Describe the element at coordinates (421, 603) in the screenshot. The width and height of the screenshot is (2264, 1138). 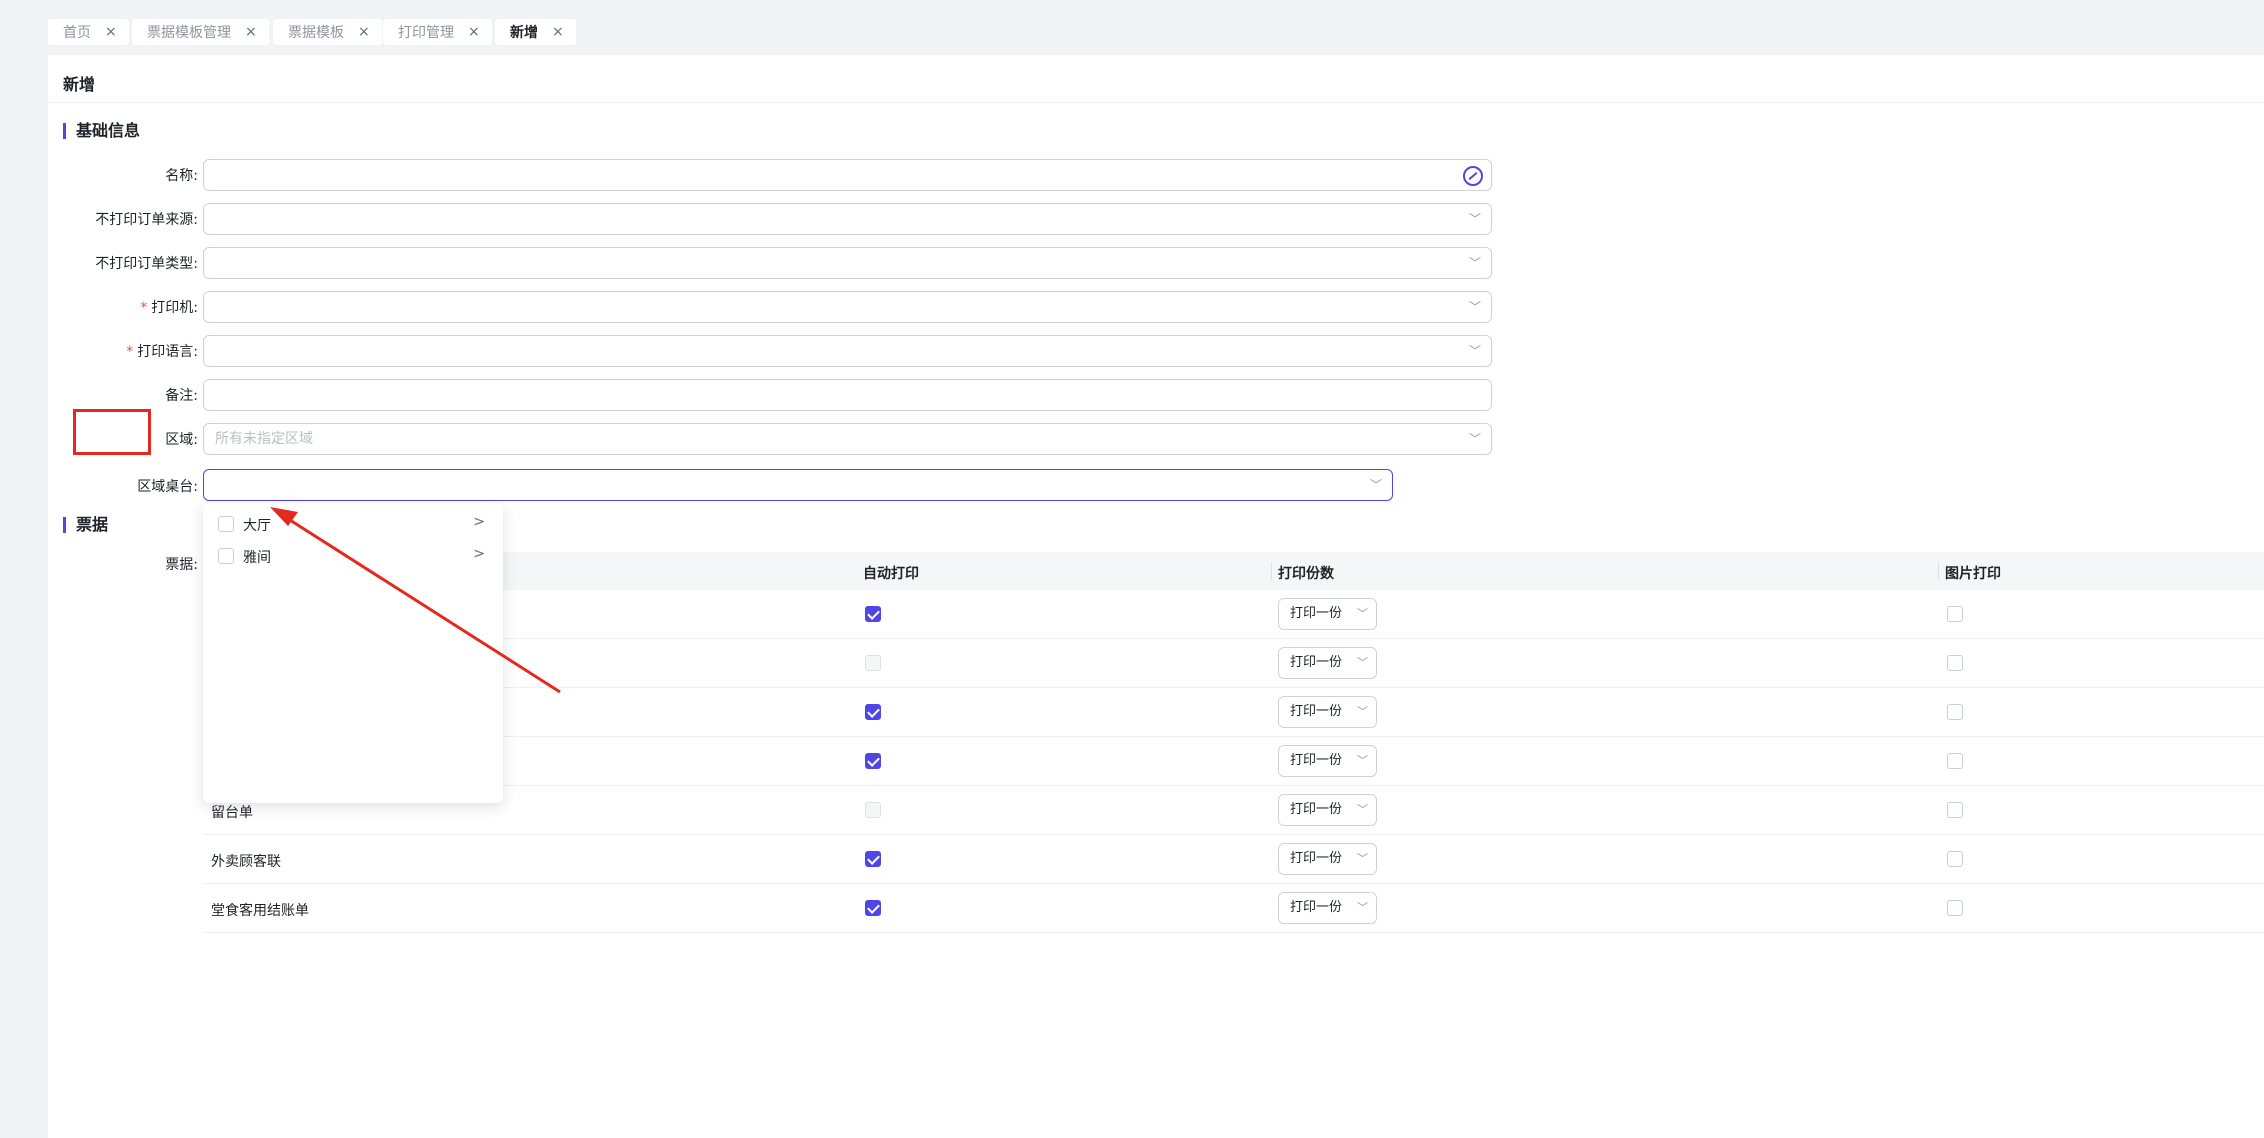
I see `arrow-shaft` at that location.